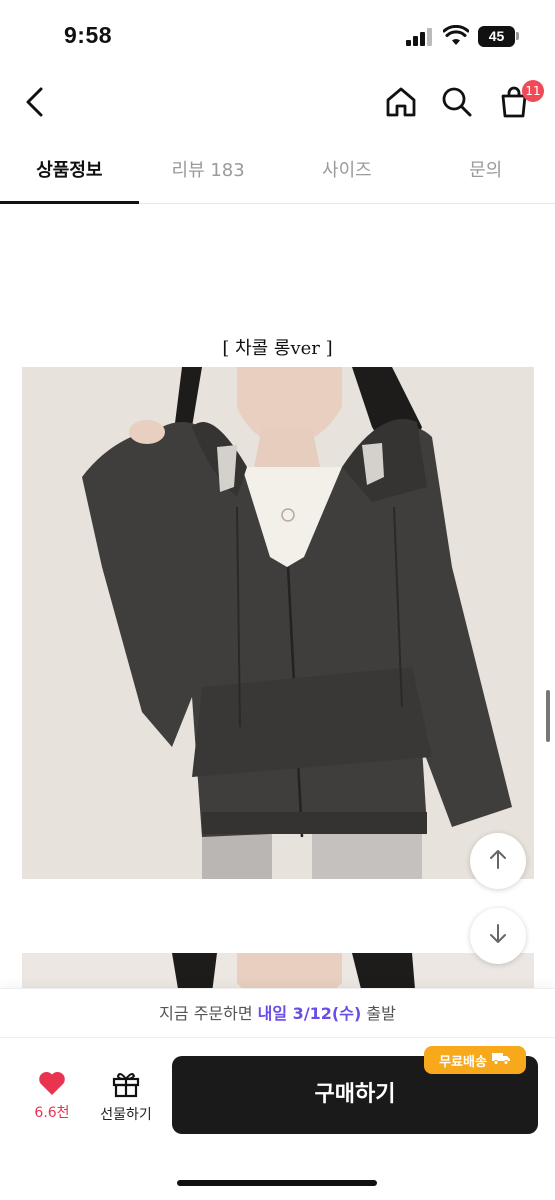 This screenshot has height=1200, width=555. I want to click on search-icon, so click(457, 102).